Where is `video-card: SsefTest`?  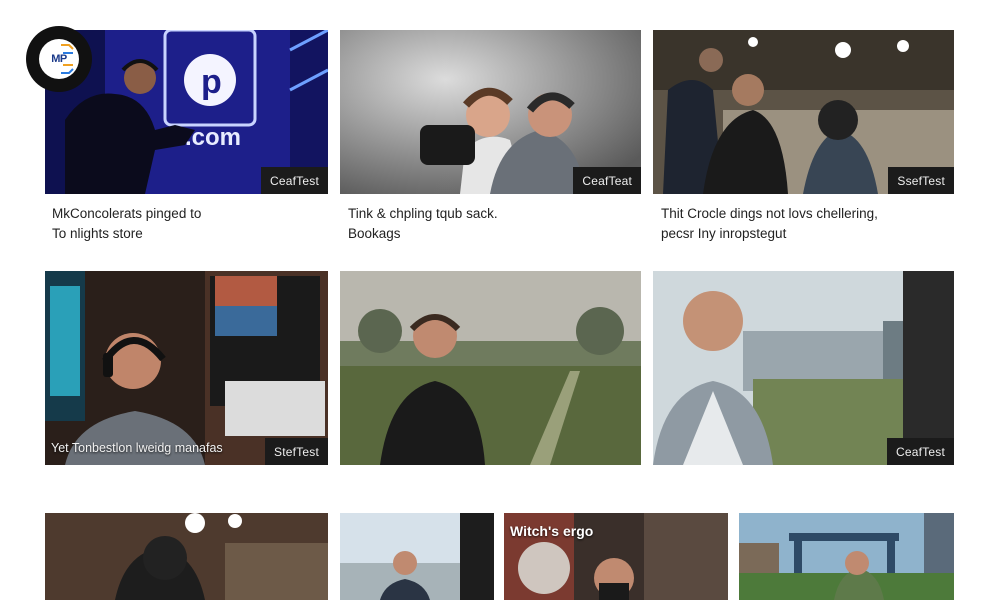
video-card: SsefTest is located at coordinates (803, 112).